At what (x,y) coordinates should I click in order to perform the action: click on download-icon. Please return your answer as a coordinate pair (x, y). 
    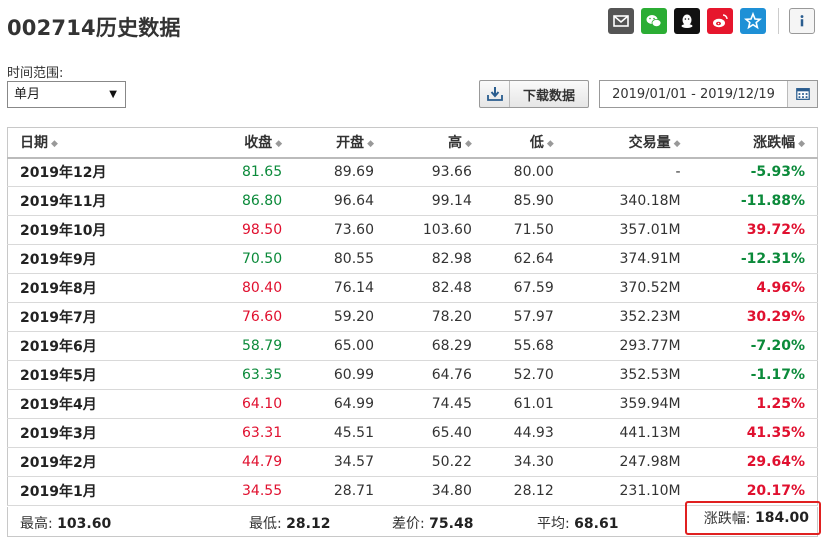
    Looking at the image, I should click on (495, 94).